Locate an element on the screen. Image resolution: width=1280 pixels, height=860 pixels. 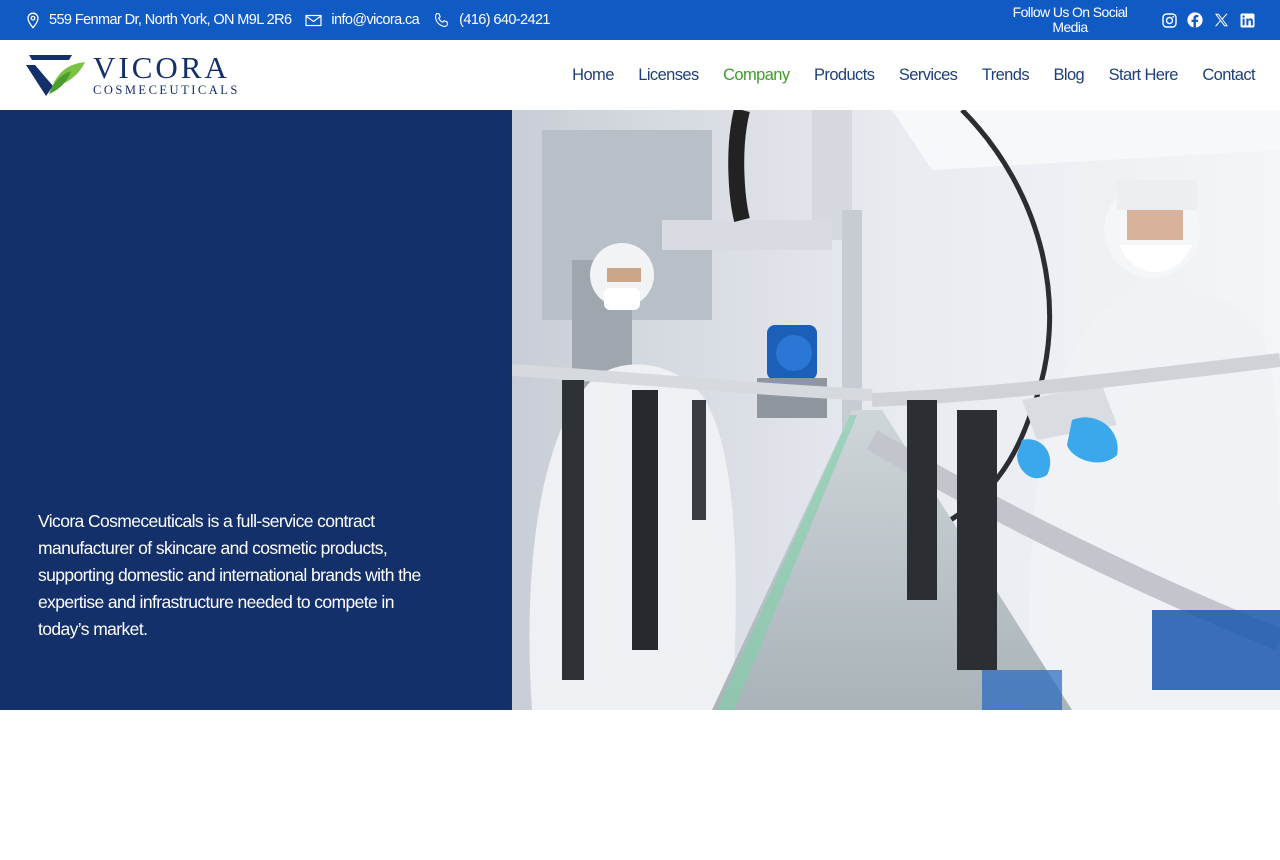
address-text: 559 Fenmar Dr, North York, ON M9L 2R6 is located at coordinates (170, 20).